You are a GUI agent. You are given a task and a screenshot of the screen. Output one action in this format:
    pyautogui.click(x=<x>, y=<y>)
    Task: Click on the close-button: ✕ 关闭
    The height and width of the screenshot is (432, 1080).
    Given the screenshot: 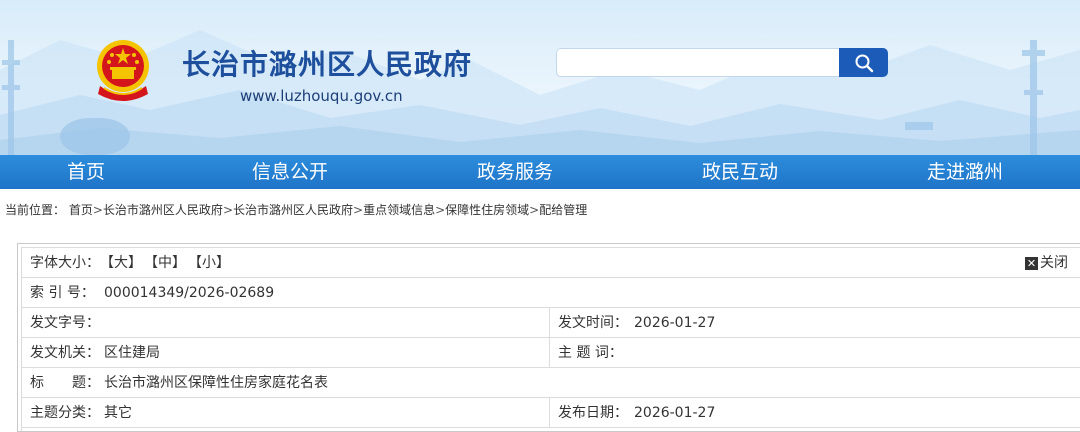 What is the action you would take?
    pyautogui.click(x=1046, y=263)
    